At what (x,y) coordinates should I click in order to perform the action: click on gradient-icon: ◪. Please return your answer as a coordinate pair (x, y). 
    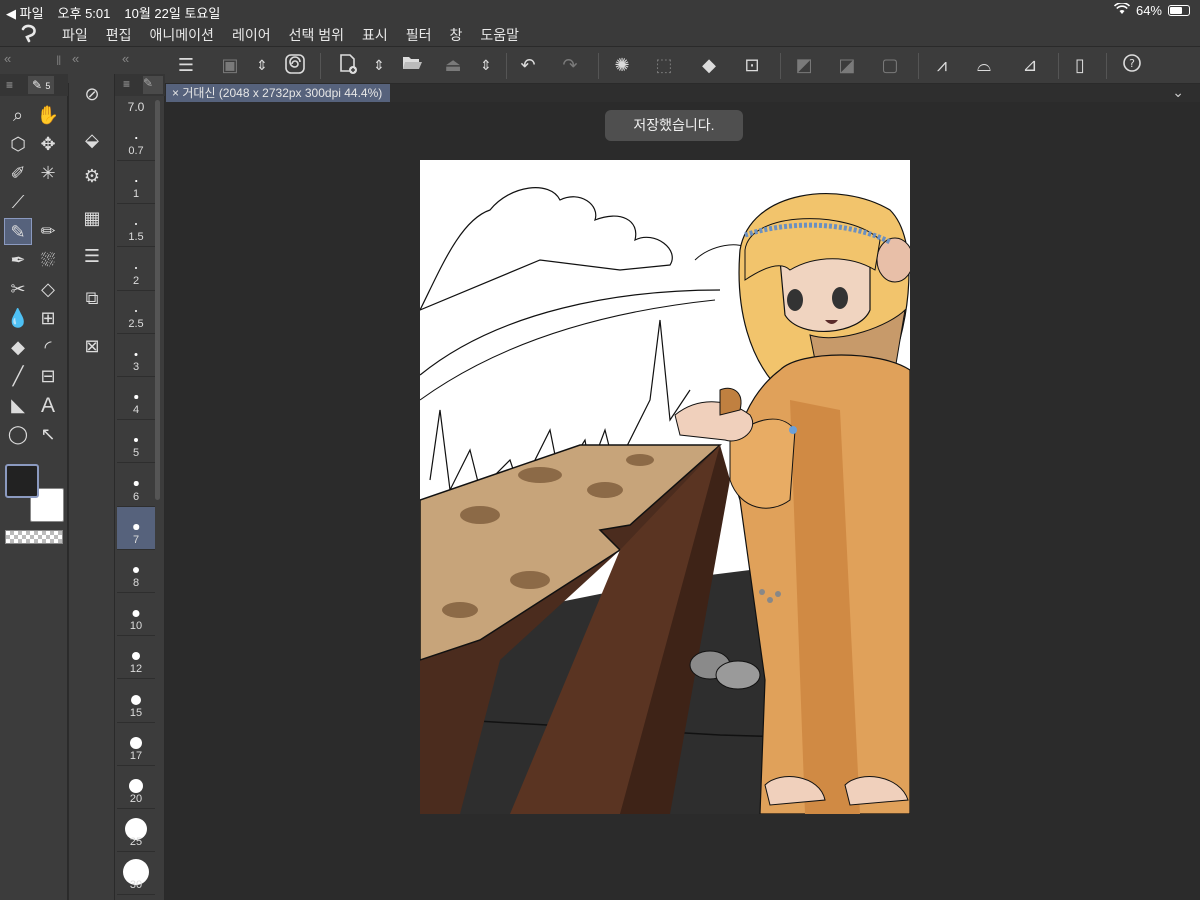
    Looking at the image, I should click on (847, 65).